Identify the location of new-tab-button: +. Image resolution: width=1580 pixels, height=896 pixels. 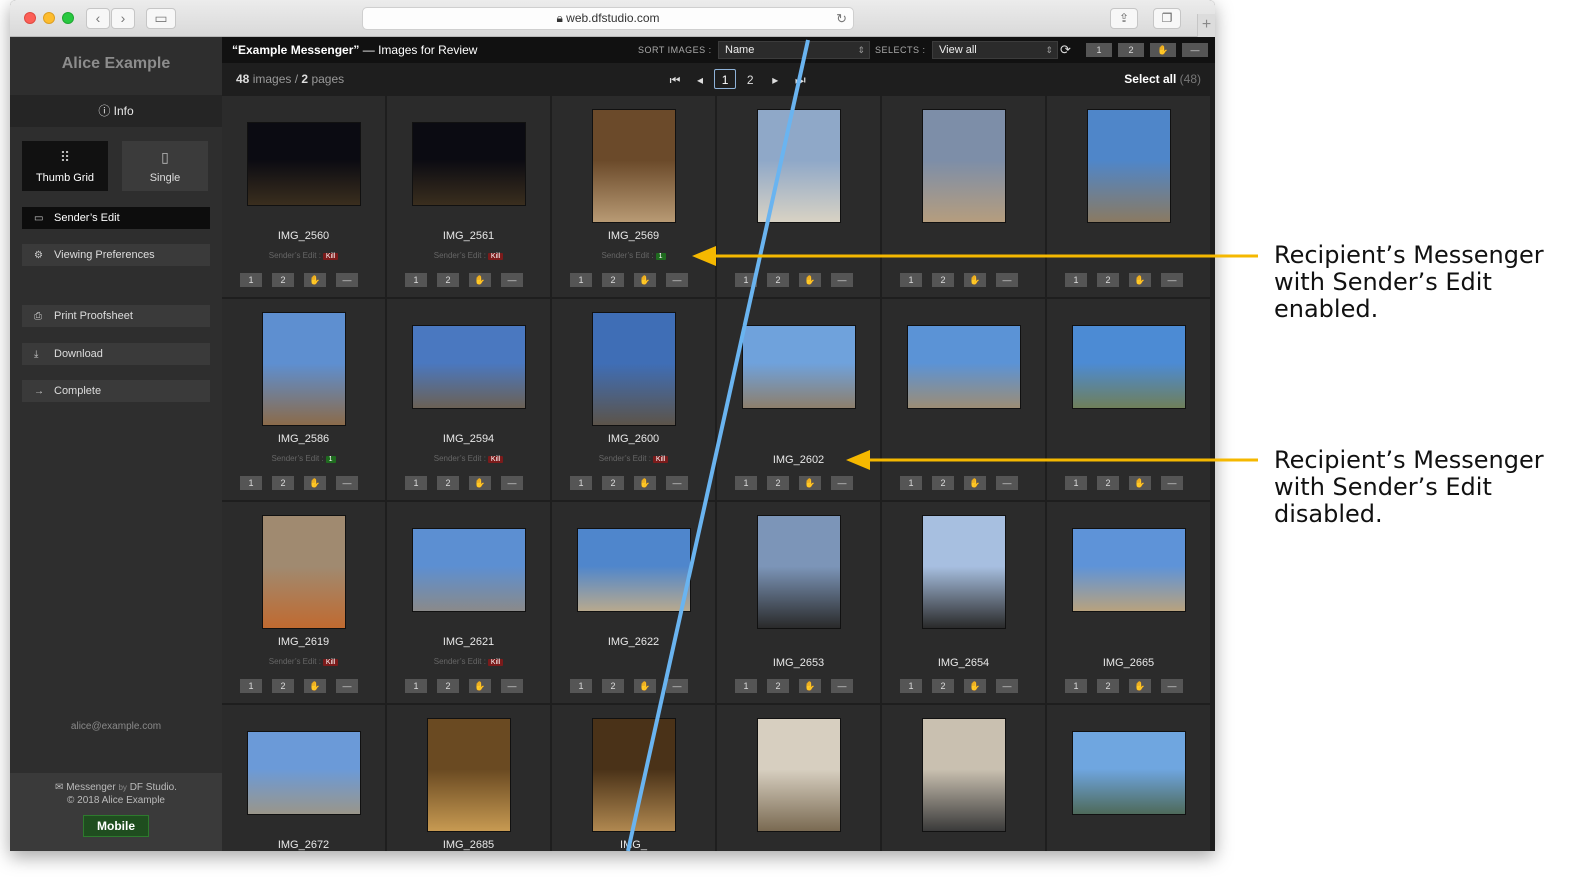
(1206, 25).